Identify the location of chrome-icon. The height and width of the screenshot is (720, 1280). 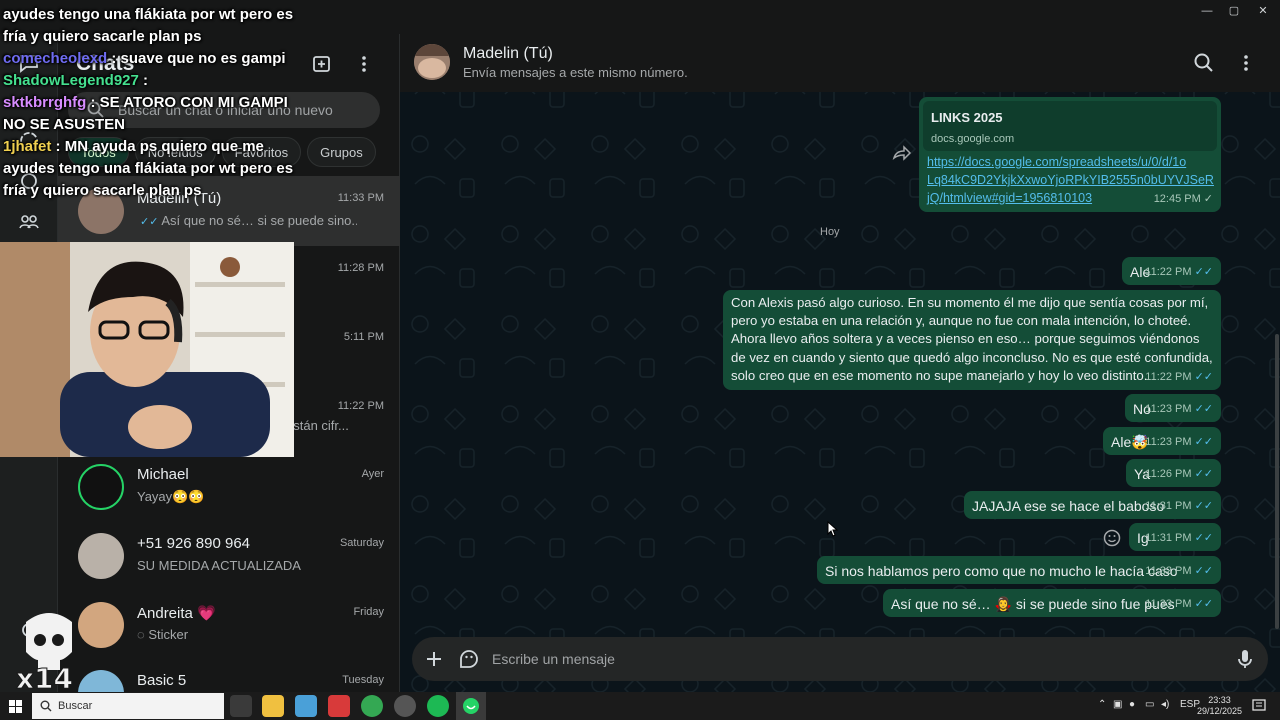
(372, 706).